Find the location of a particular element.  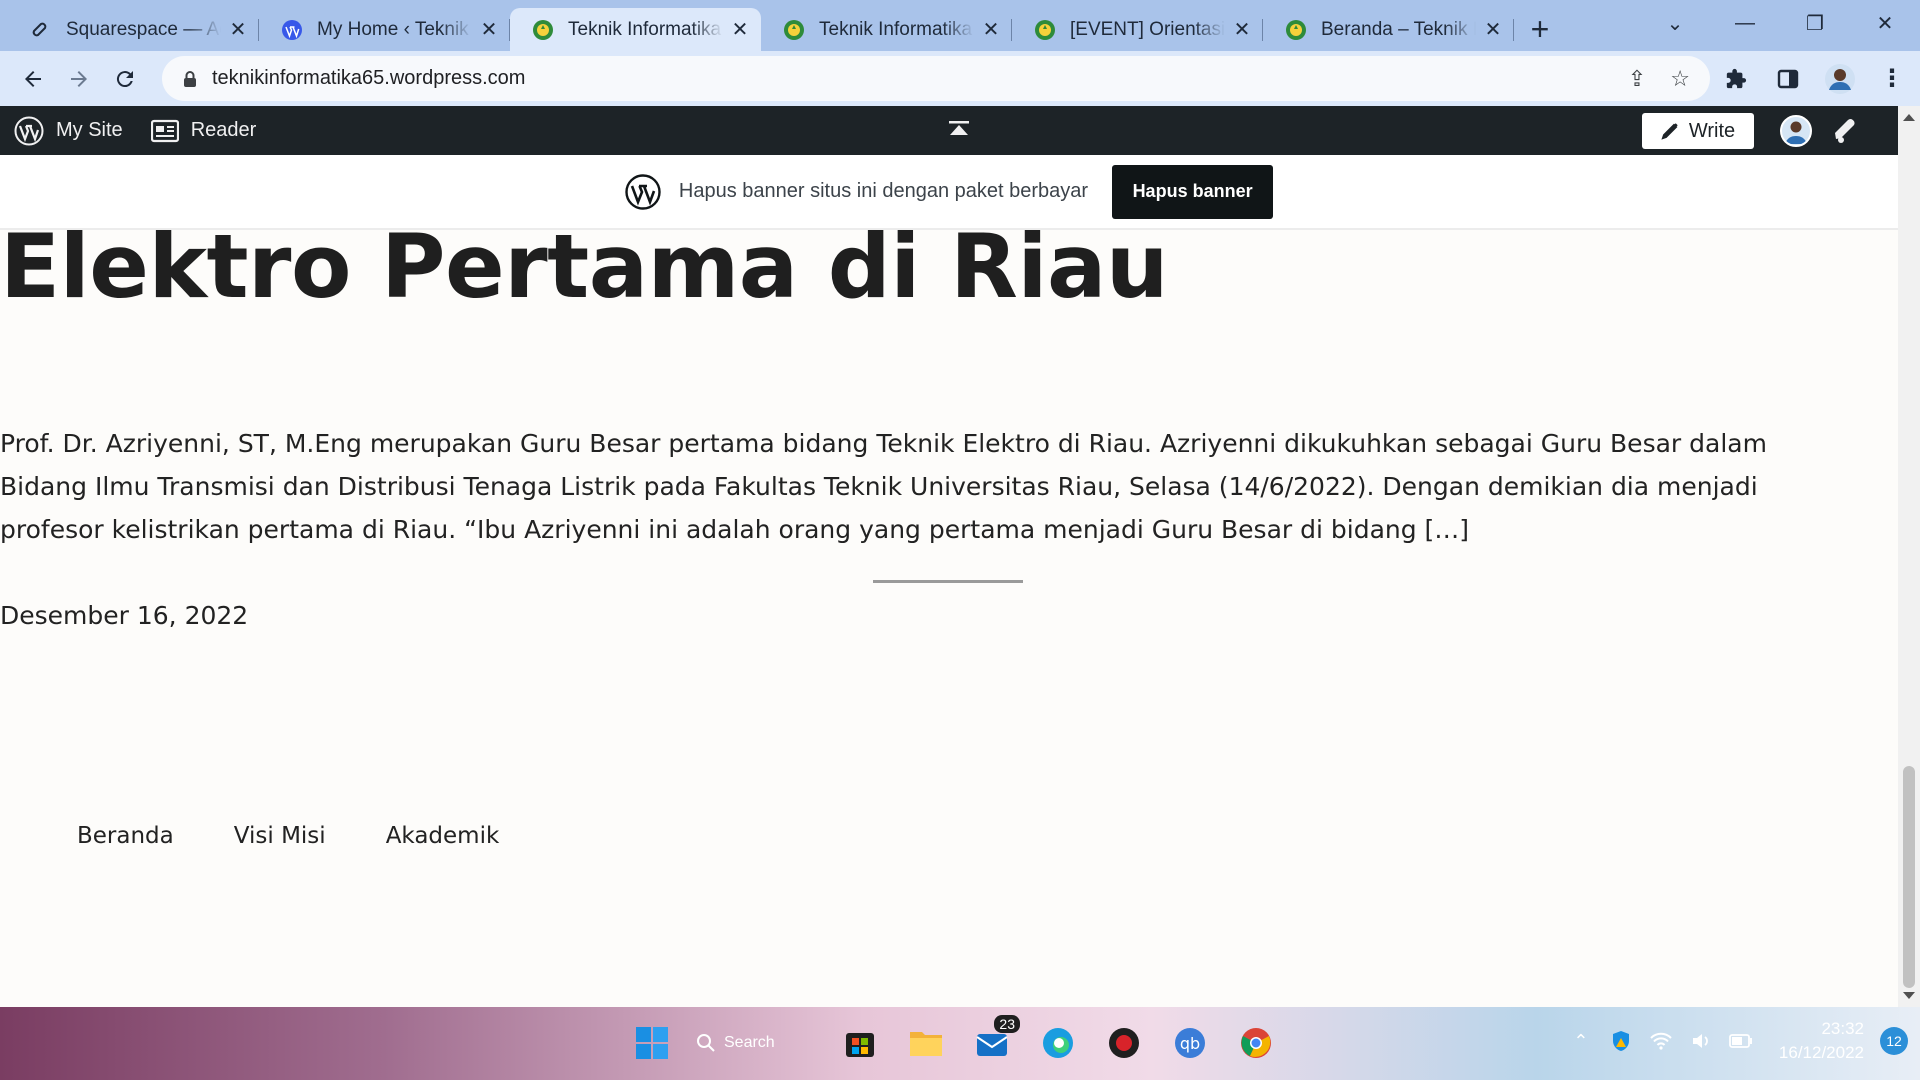

reload-icon is located at coordinates (124, 78).